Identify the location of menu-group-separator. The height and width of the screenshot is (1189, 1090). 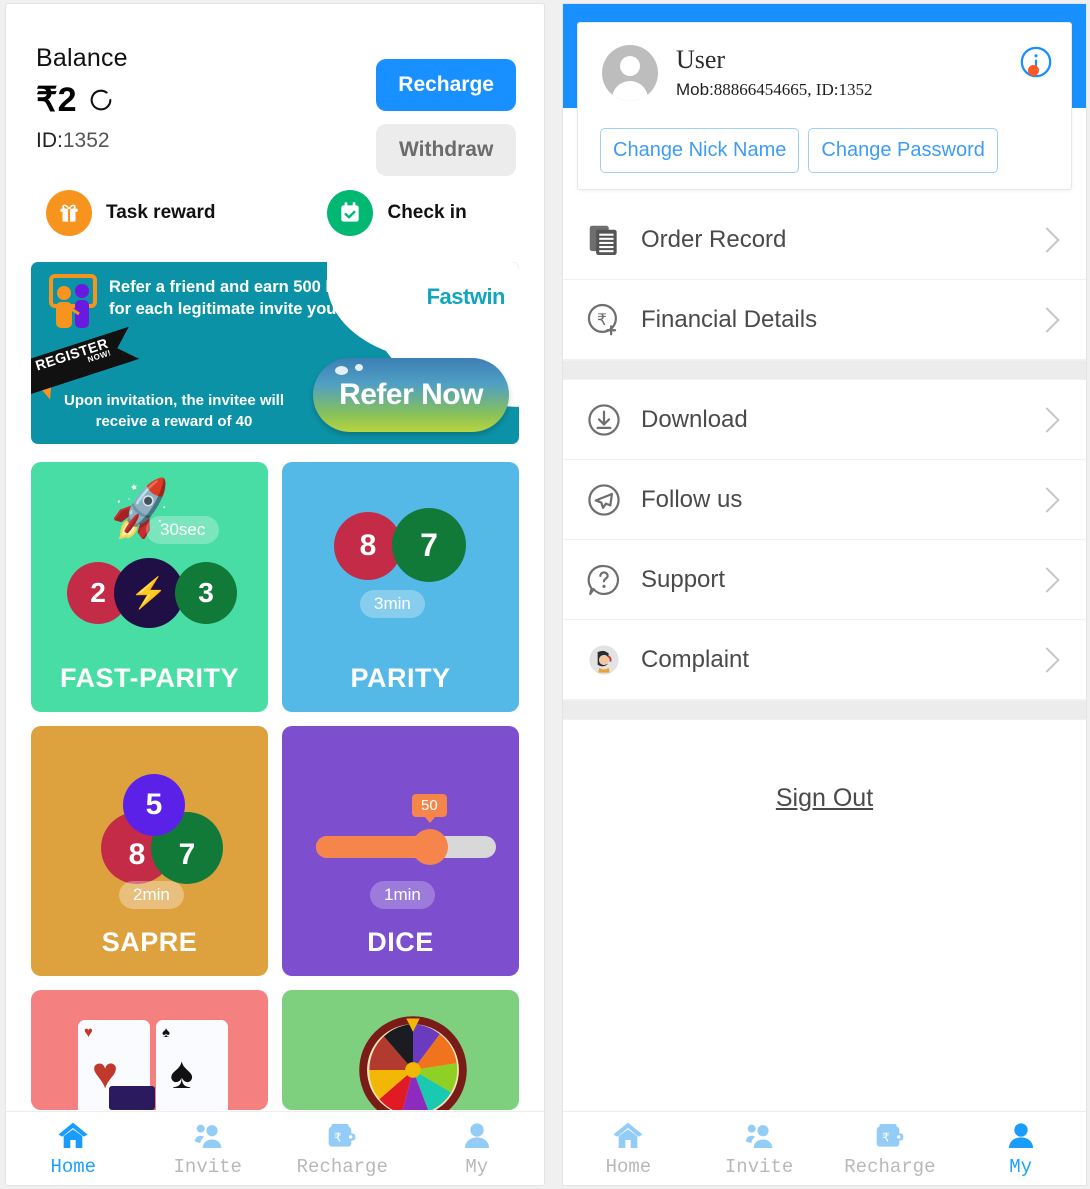
(824, 370).